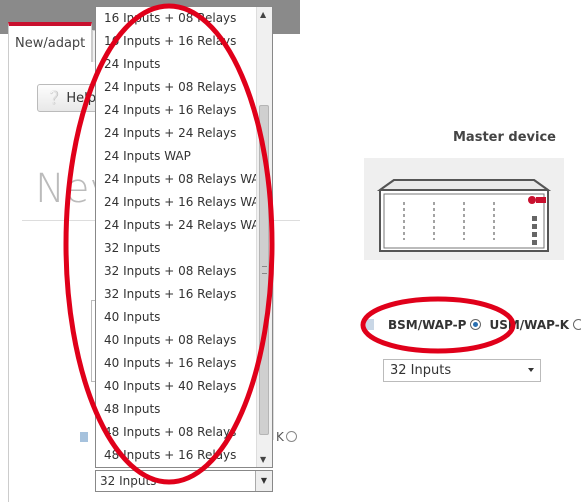 This screenshot has width=581, height=502. What do you see at coordinates (291, 436) in the screenshot?
I see `radio-hidden-circle` at bounding box center [291, 436].